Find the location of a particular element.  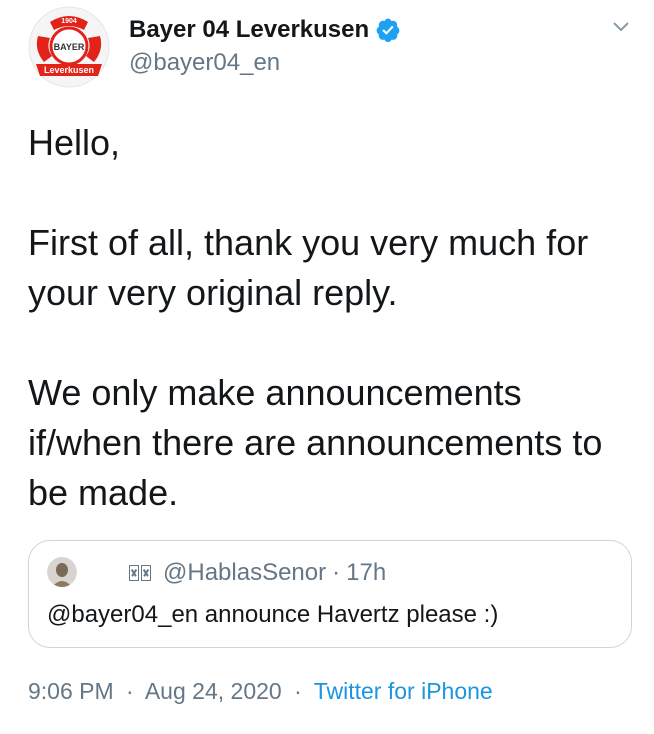

tweet-time: 9:06 PM is located at coordinates (71, 691).